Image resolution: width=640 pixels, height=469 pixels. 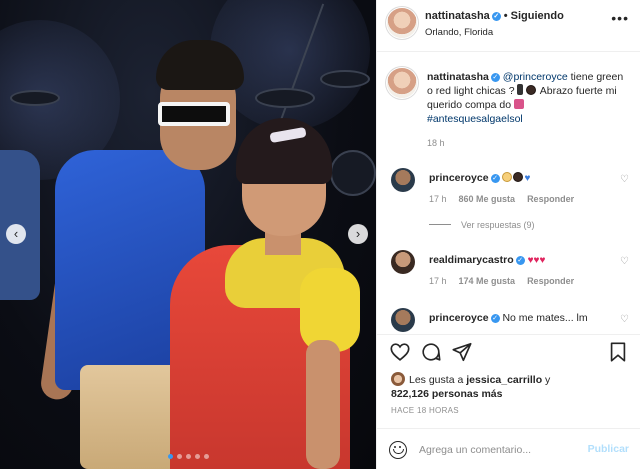 I want to click on view-replies-label: Ver respuestas (9), so click(x=498, y=225).